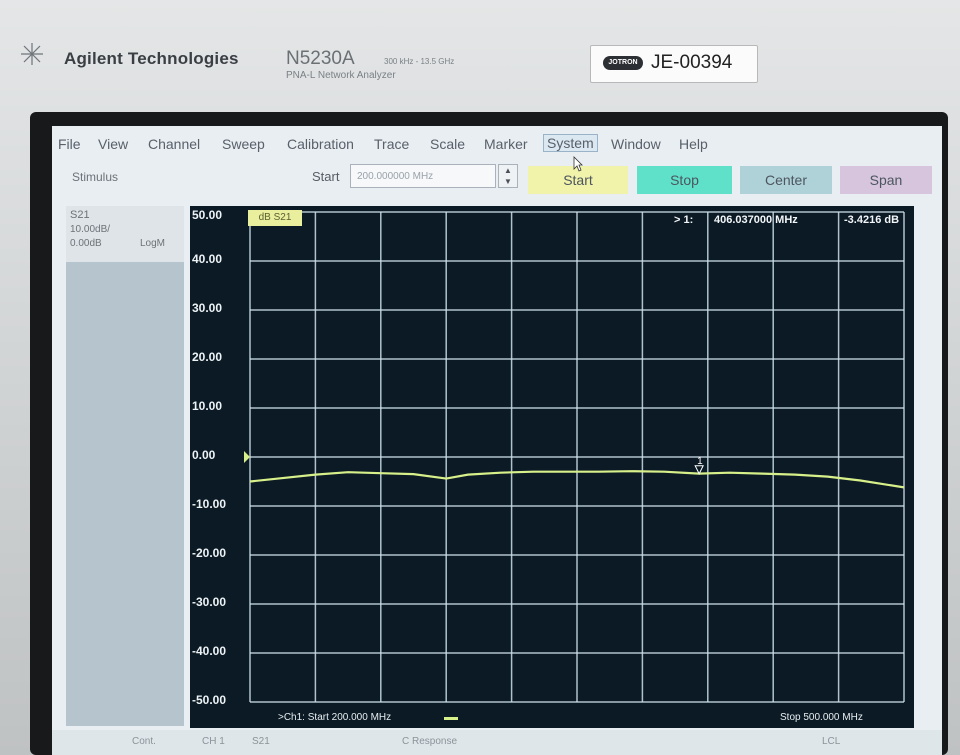 This screenshot has width=960, height=755. I want to click on mouse-pointer-icon, so click(578, 164).